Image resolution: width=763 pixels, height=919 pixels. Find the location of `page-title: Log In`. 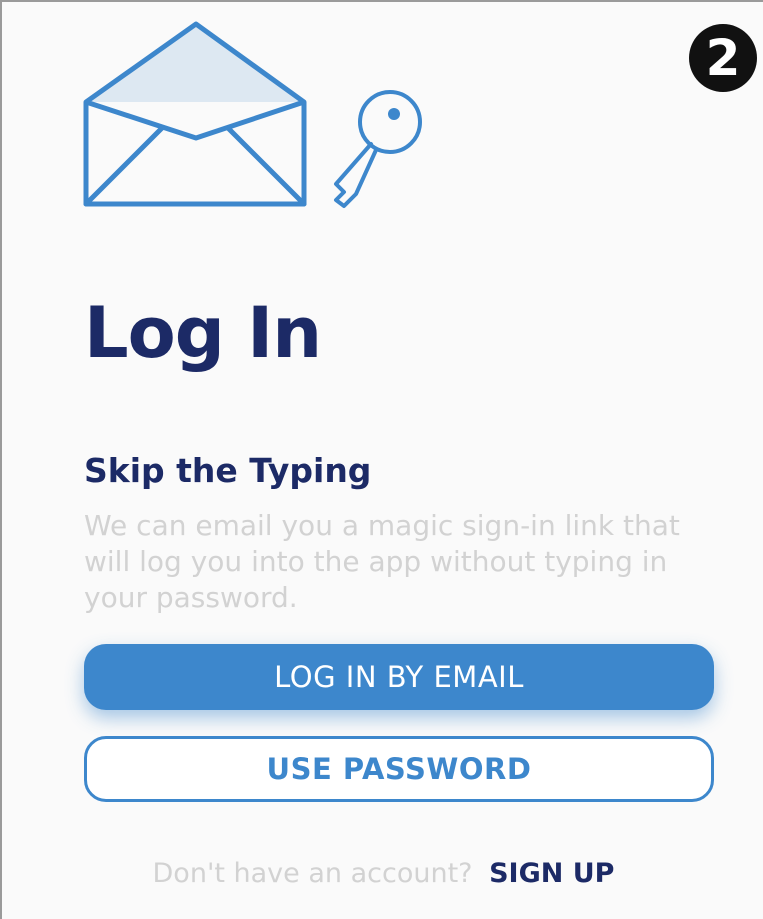

page-title: Log In is located at coordinates (203, 333).